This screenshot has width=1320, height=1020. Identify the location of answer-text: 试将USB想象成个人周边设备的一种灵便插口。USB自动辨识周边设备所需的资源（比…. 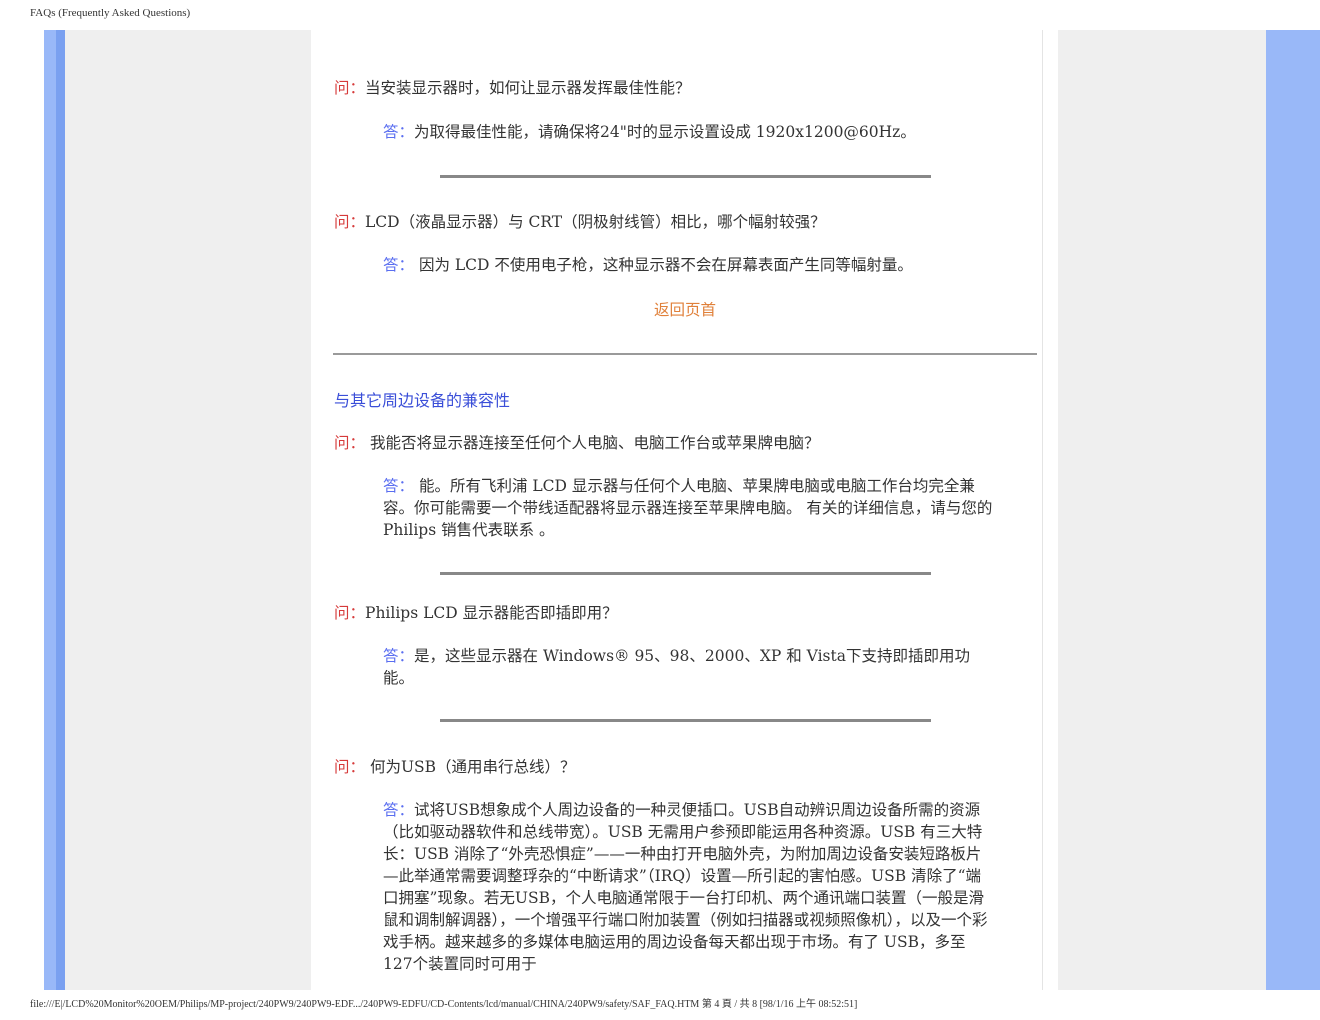
(685, 887).